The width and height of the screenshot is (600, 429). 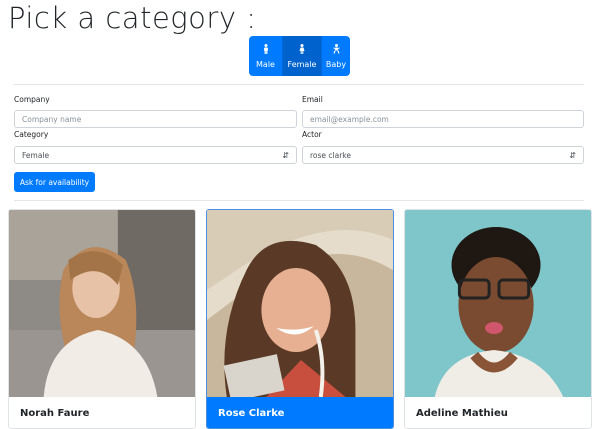 I want to click on company-label: Company, so click(x=32, y=99).